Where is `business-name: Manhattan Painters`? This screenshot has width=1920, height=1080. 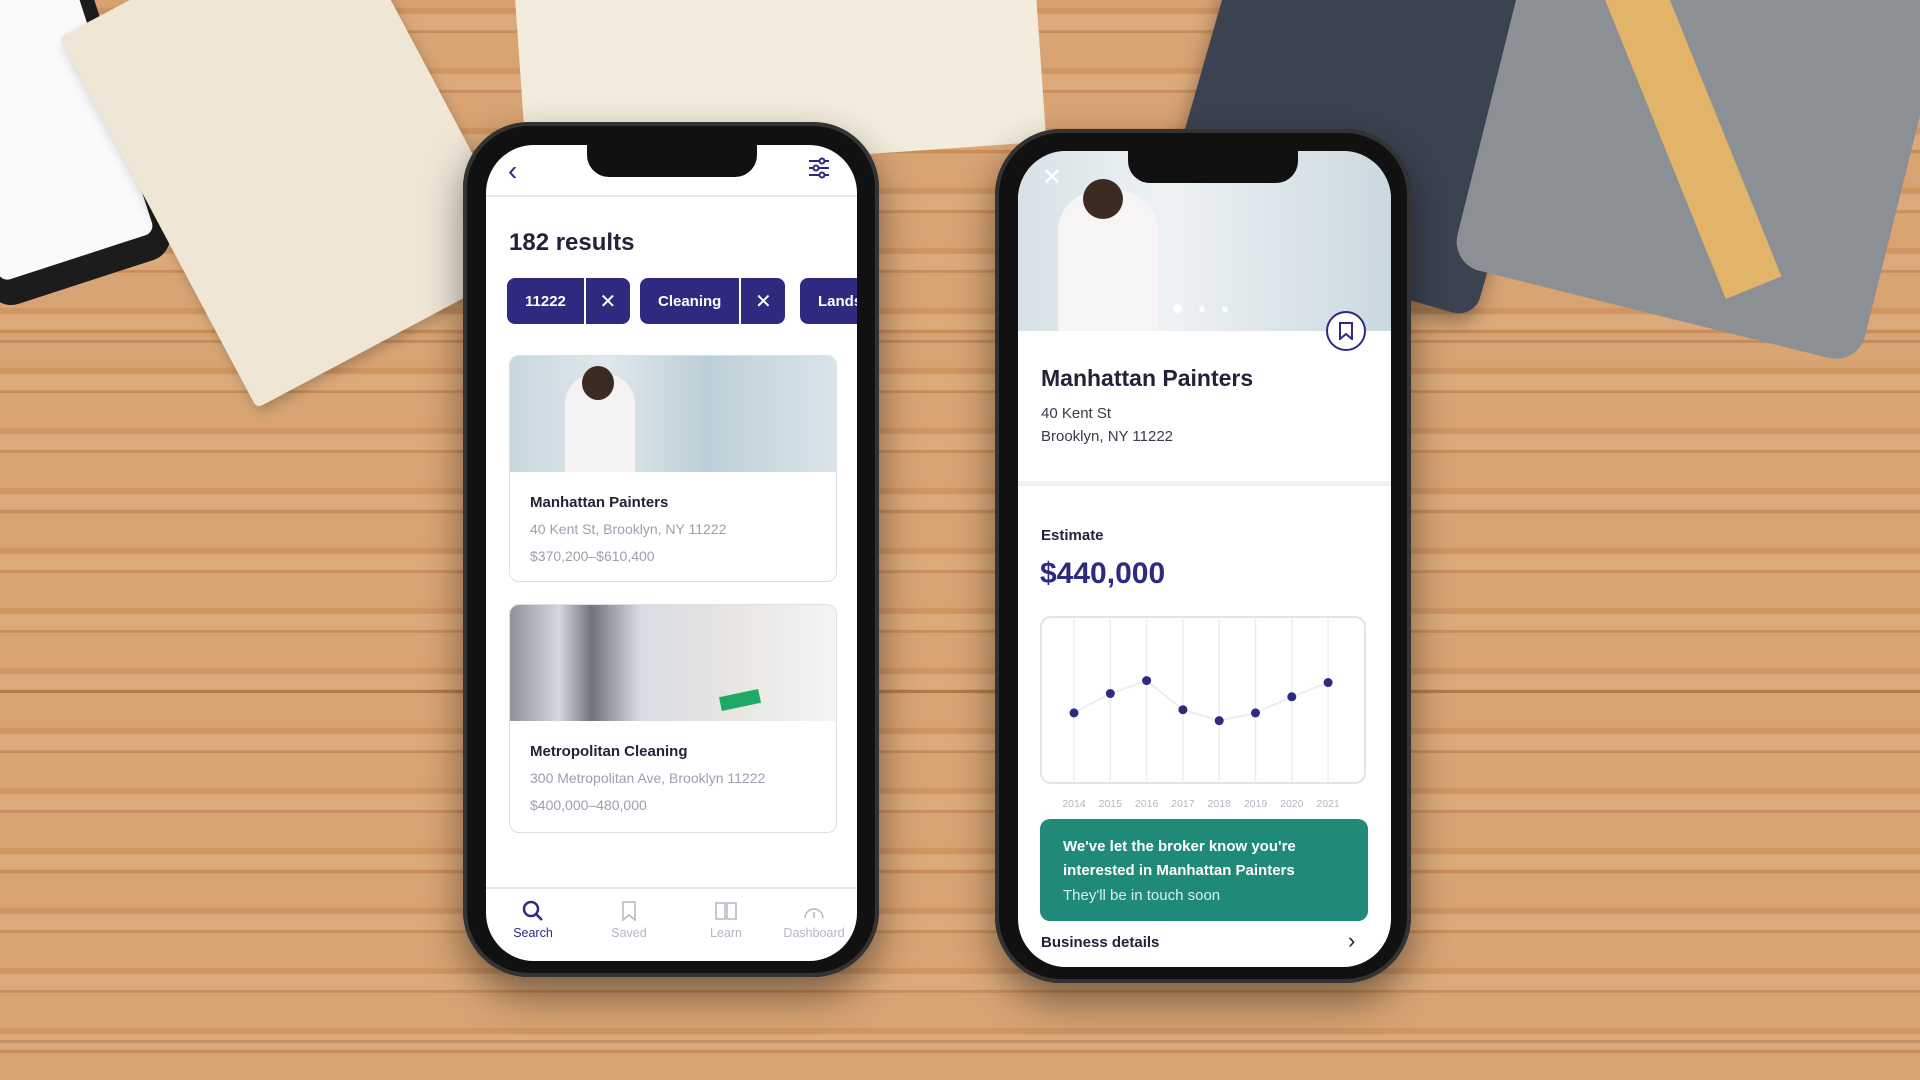 business-name: Manhattan Painters is located at coordinates (1147, 378).